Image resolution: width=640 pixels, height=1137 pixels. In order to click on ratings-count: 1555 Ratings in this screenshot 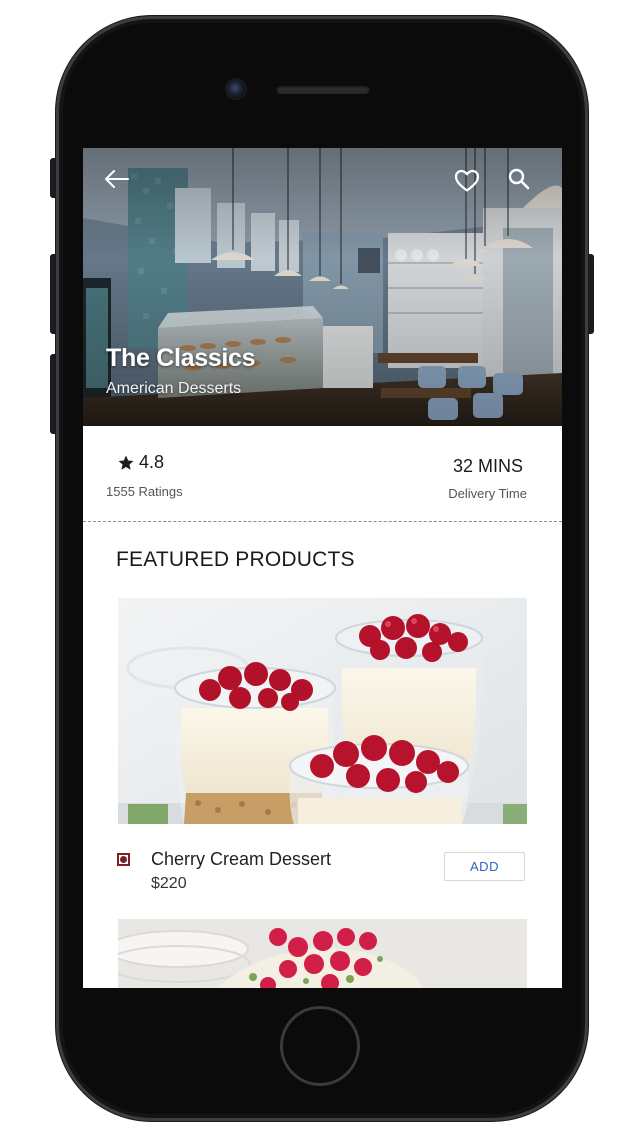, I will do `click(144, 491)`.